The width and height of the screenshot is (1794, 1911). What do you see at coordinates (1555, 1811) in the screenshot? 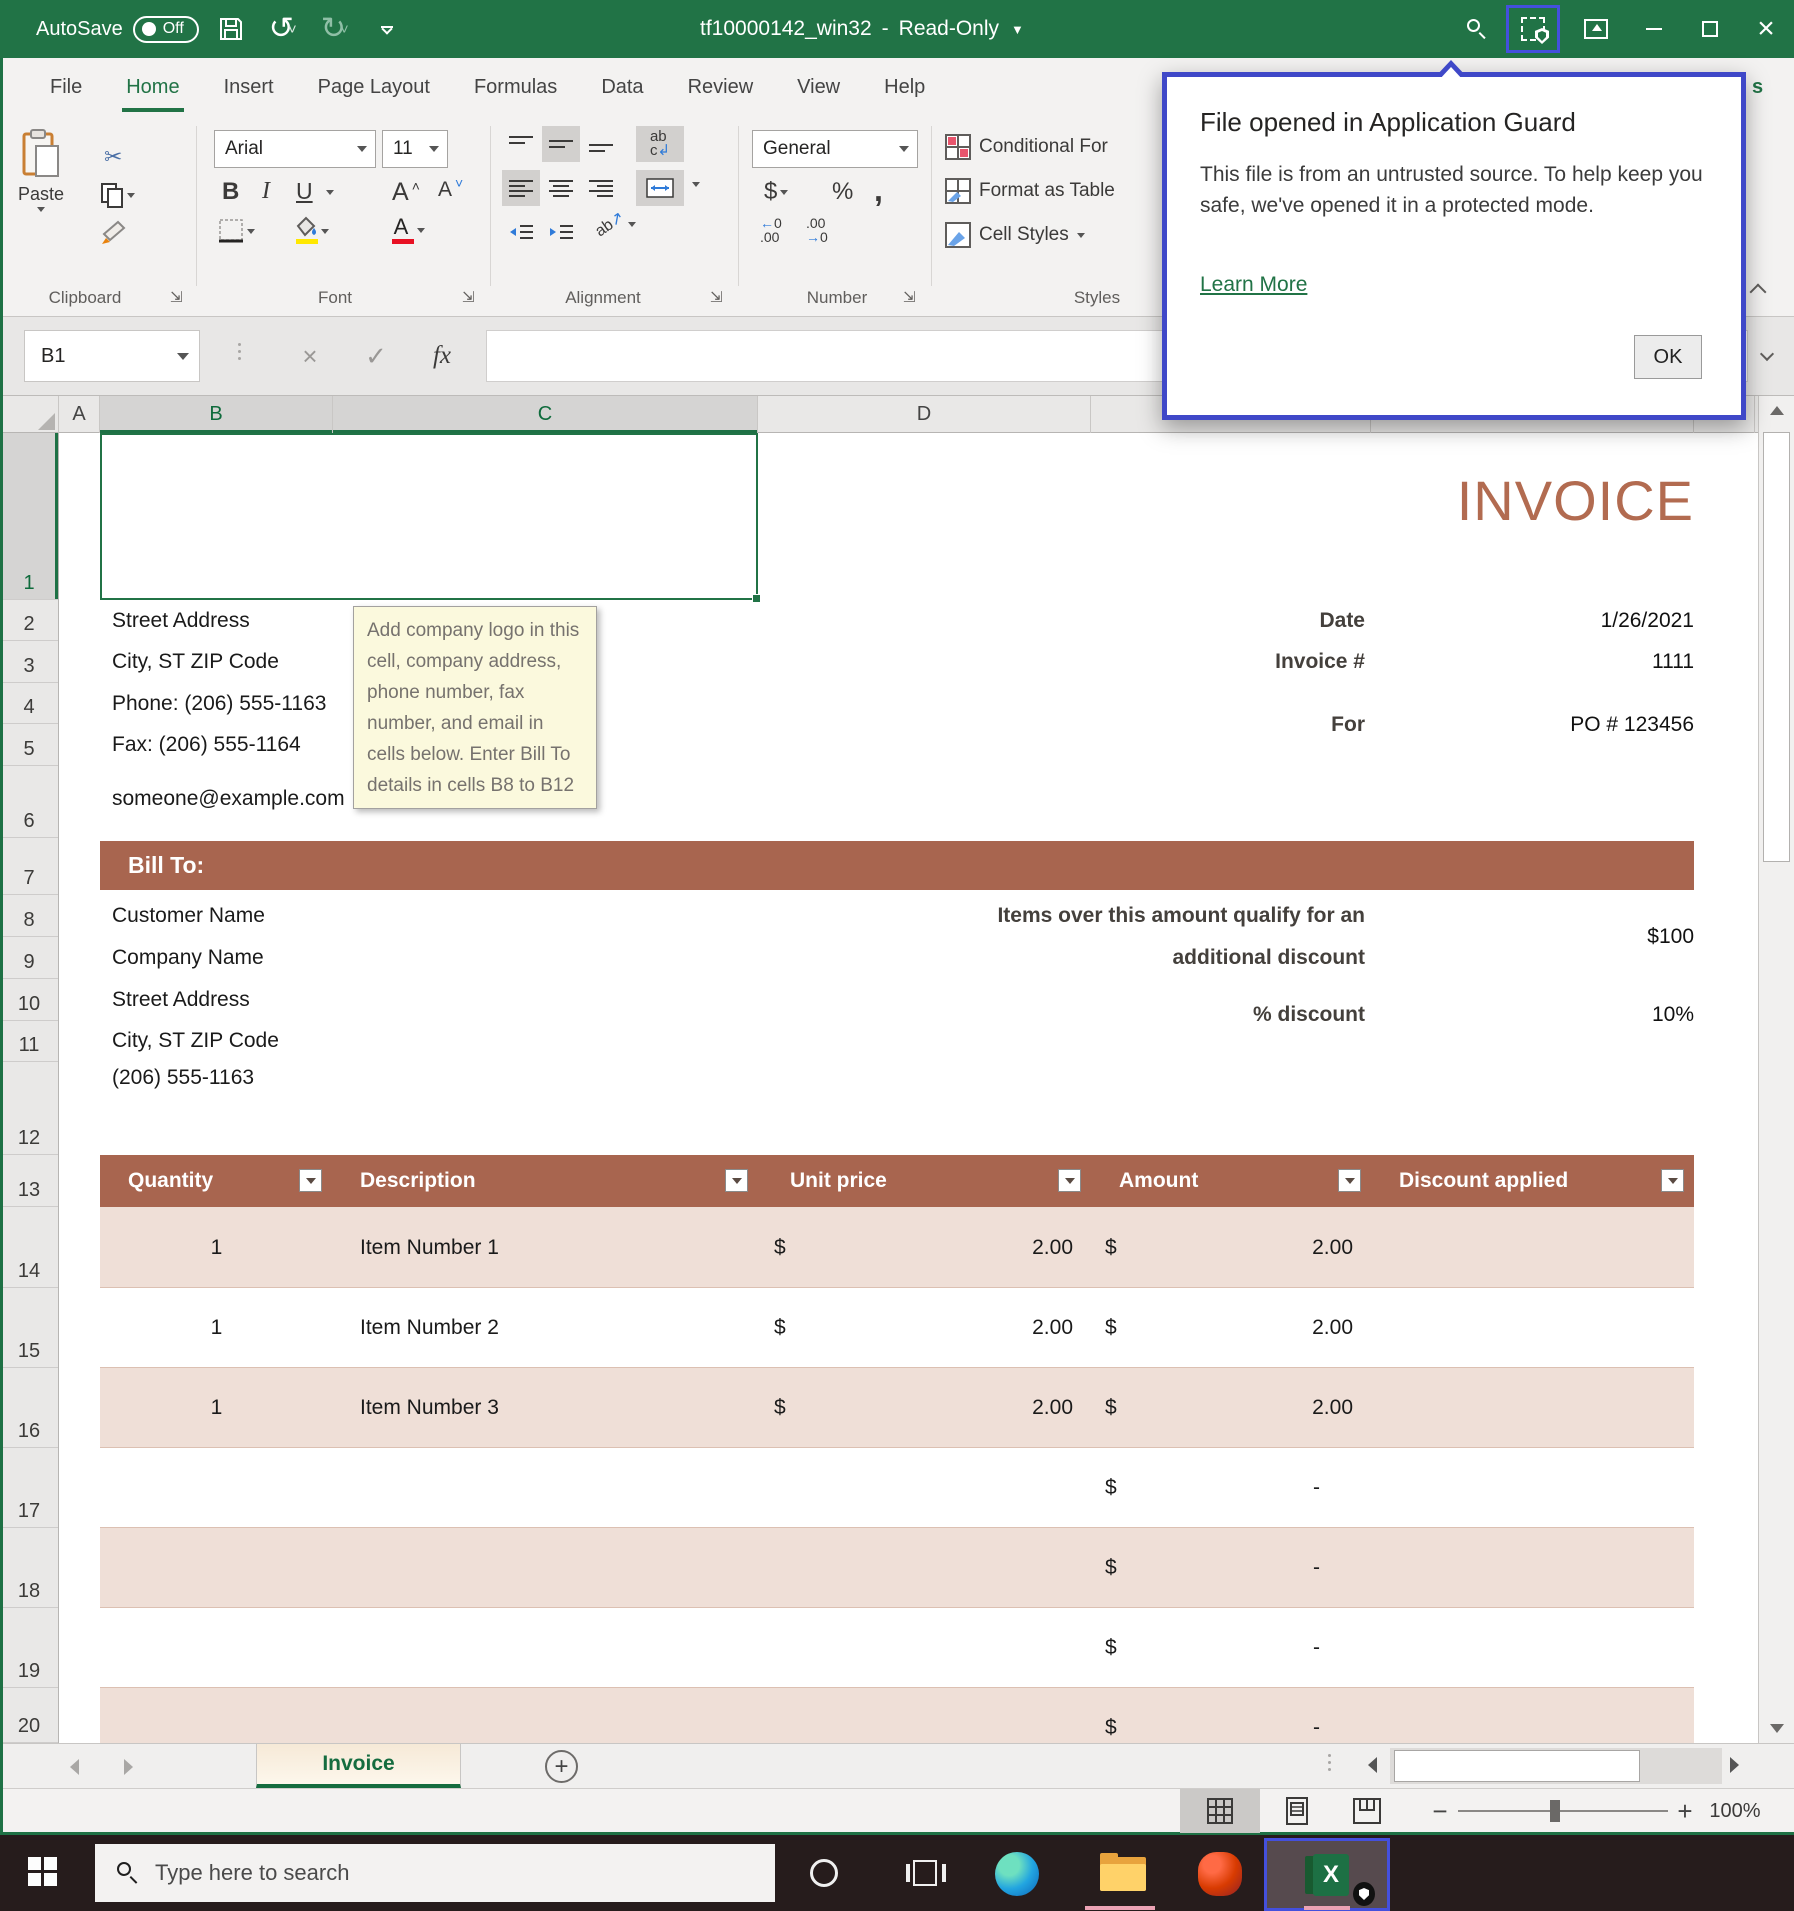
I see `zoom-slider-thumb` at bounding box center [1555, 1811].